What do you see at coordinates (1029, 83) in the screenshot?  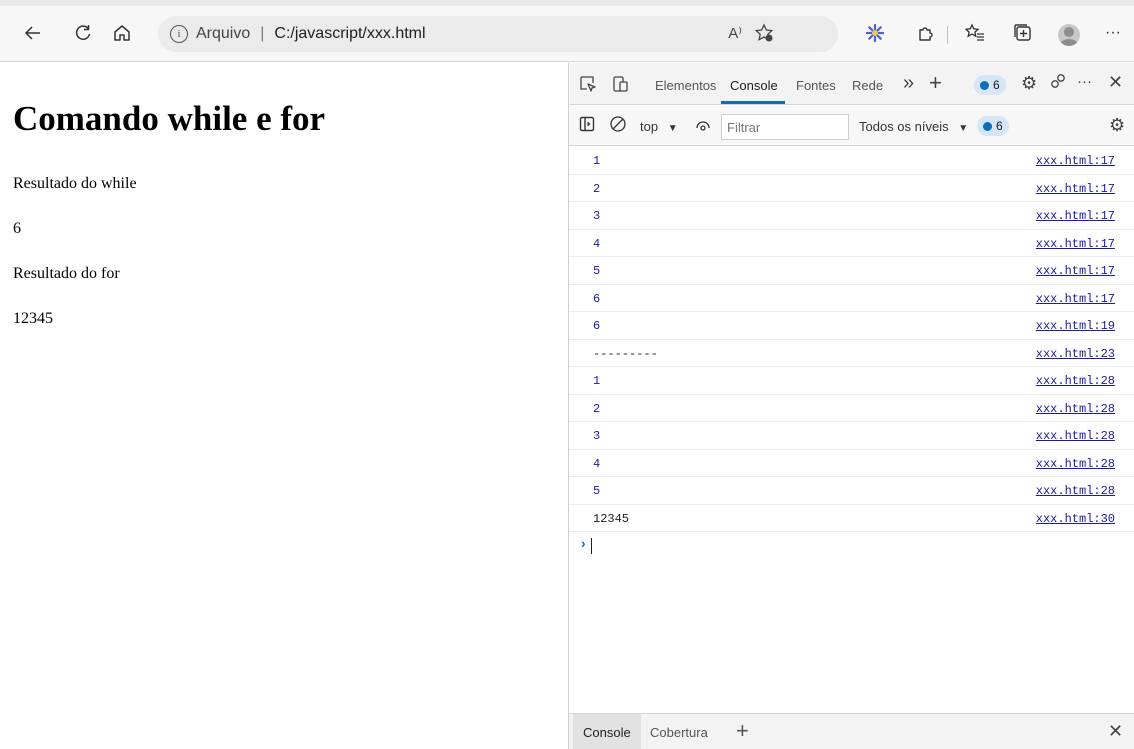 I see `settings-gear-icon: ⚙` at bounding box center [1029, 83].